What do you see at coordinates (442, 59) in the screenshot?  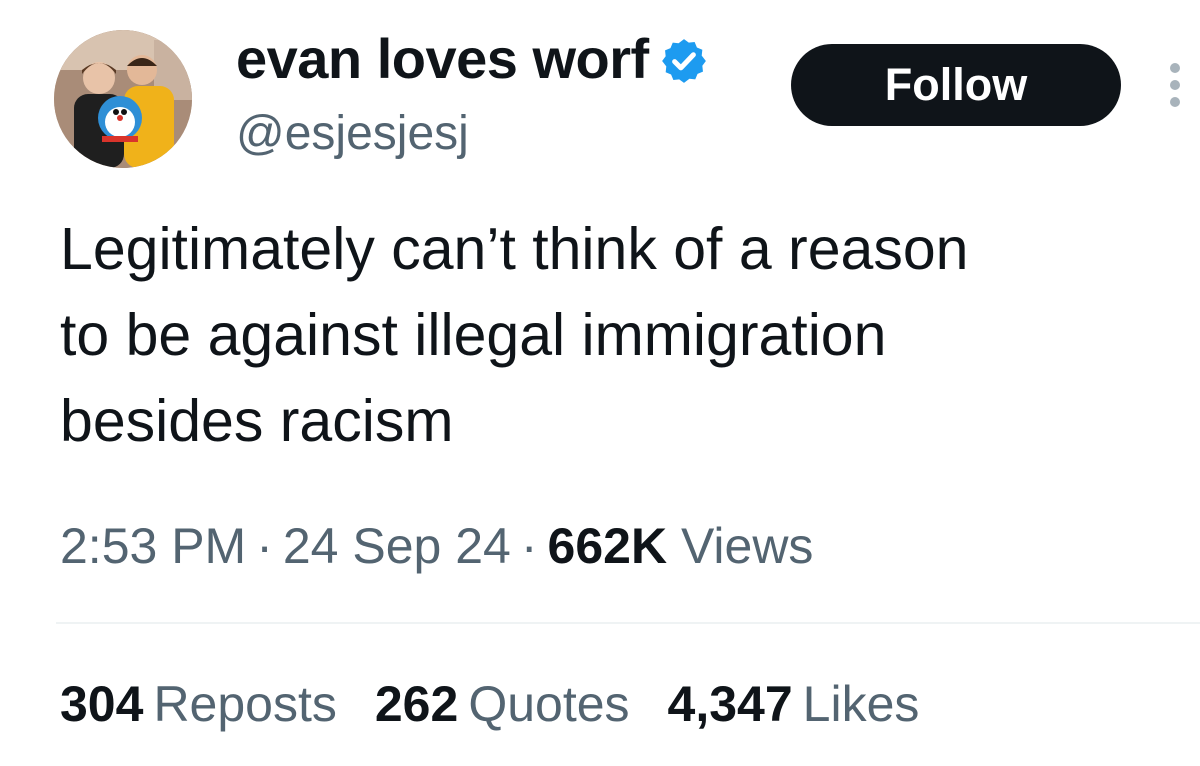 I see `display-name: evan loves worf` at bounding box center [442, 59].